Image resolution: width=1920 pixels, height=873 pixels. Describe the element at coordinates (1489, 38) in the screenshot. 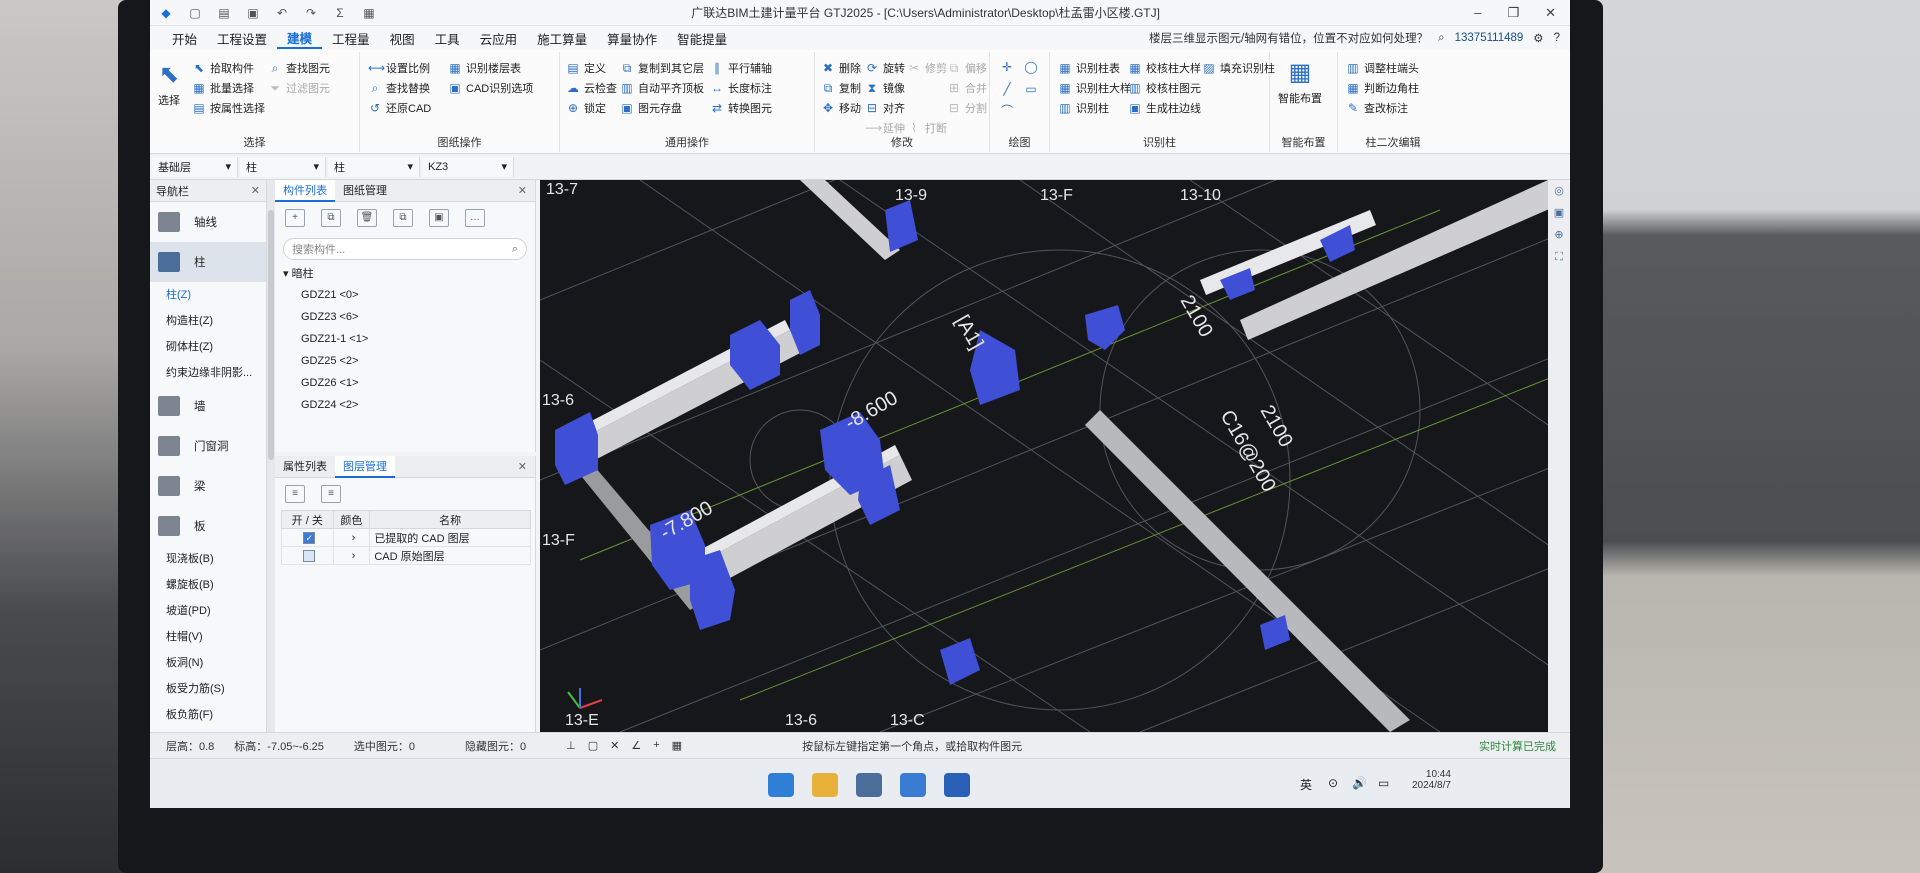

I see `account-name: 13375111489` at that location.